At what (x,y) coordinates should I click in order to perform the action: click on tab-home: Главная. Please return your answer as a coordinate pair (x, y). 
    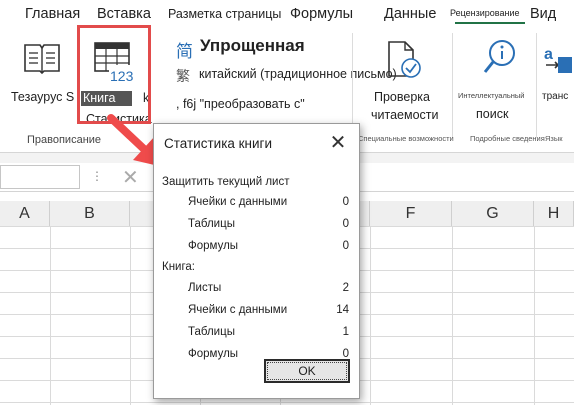
    Looking at the image, I should click on (52, 14).